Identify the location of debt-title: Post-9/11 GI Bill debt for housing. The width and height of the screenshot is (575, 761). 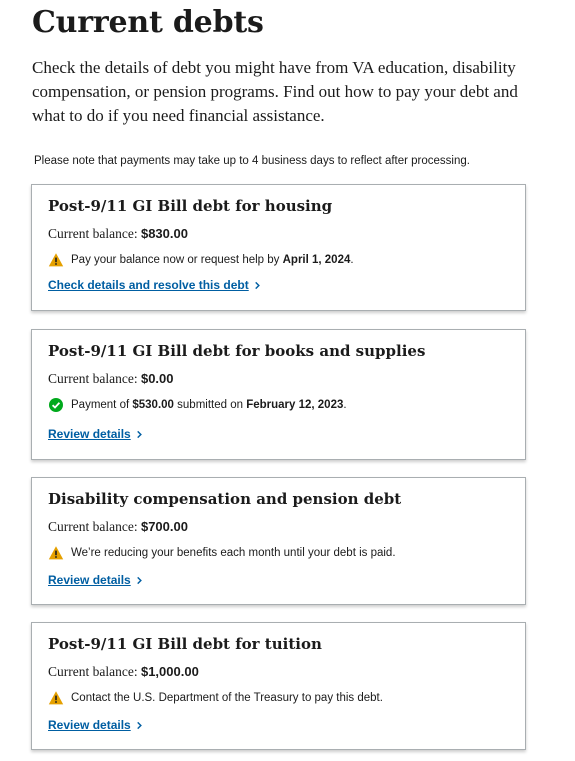
(190, 206).